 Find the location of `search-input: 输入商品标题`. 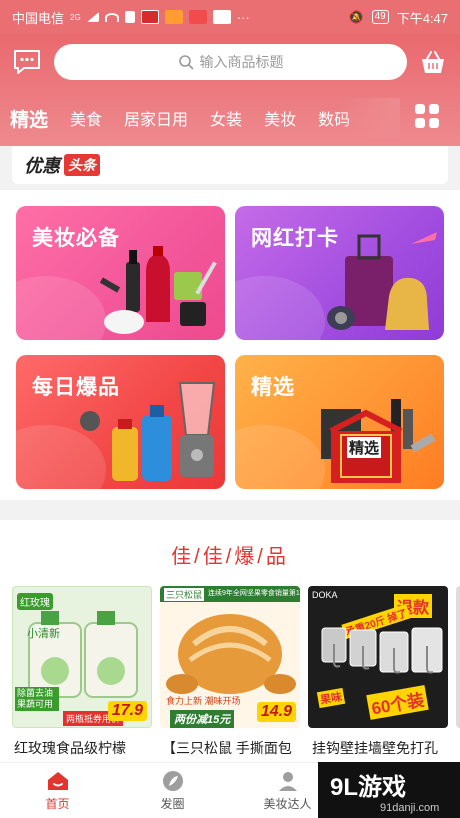

search-input: 输入商品标题 is located at coordinates (230, 62).